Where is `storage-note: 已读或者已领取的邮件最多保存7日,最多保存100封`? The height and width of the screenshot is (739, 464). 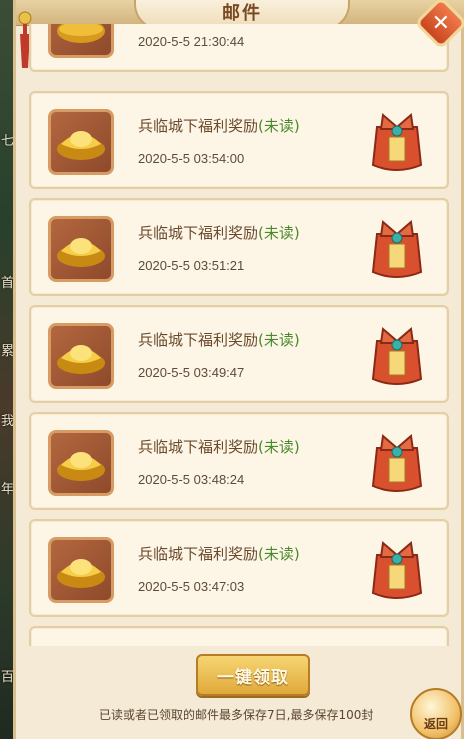
storage-note: 已读或者已领取的邮件最多保存7日,最多保存100封 is located at coordinates (236, 715).